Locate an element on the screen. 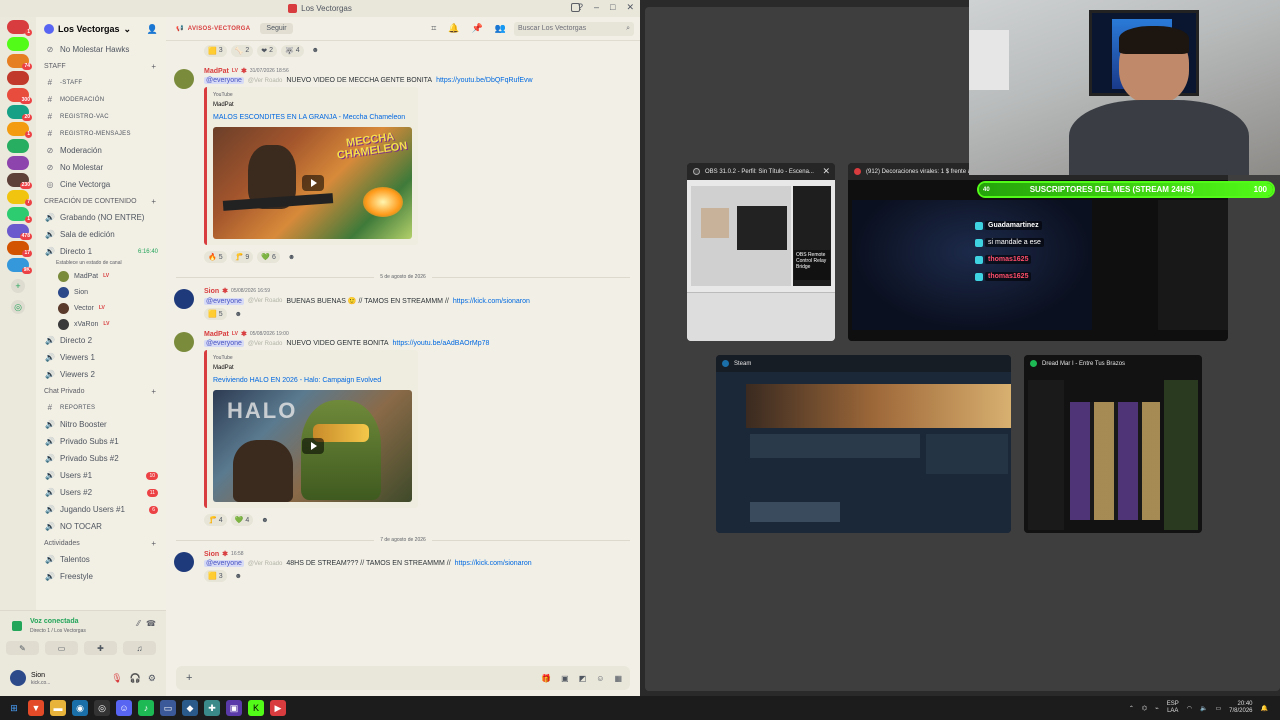 Image resolution: width=1280 pixels, height=720 pixels. add-member-icon: 👤 is located at coordinates (152, 29).